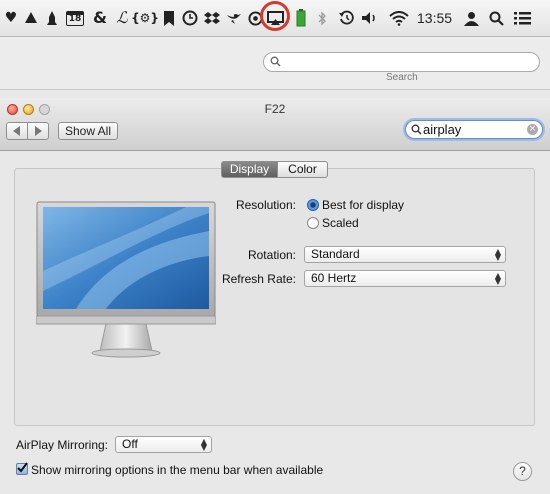 This screenshot has width=550, height=494. I want to click on wifi-icon, so click(399, 18).